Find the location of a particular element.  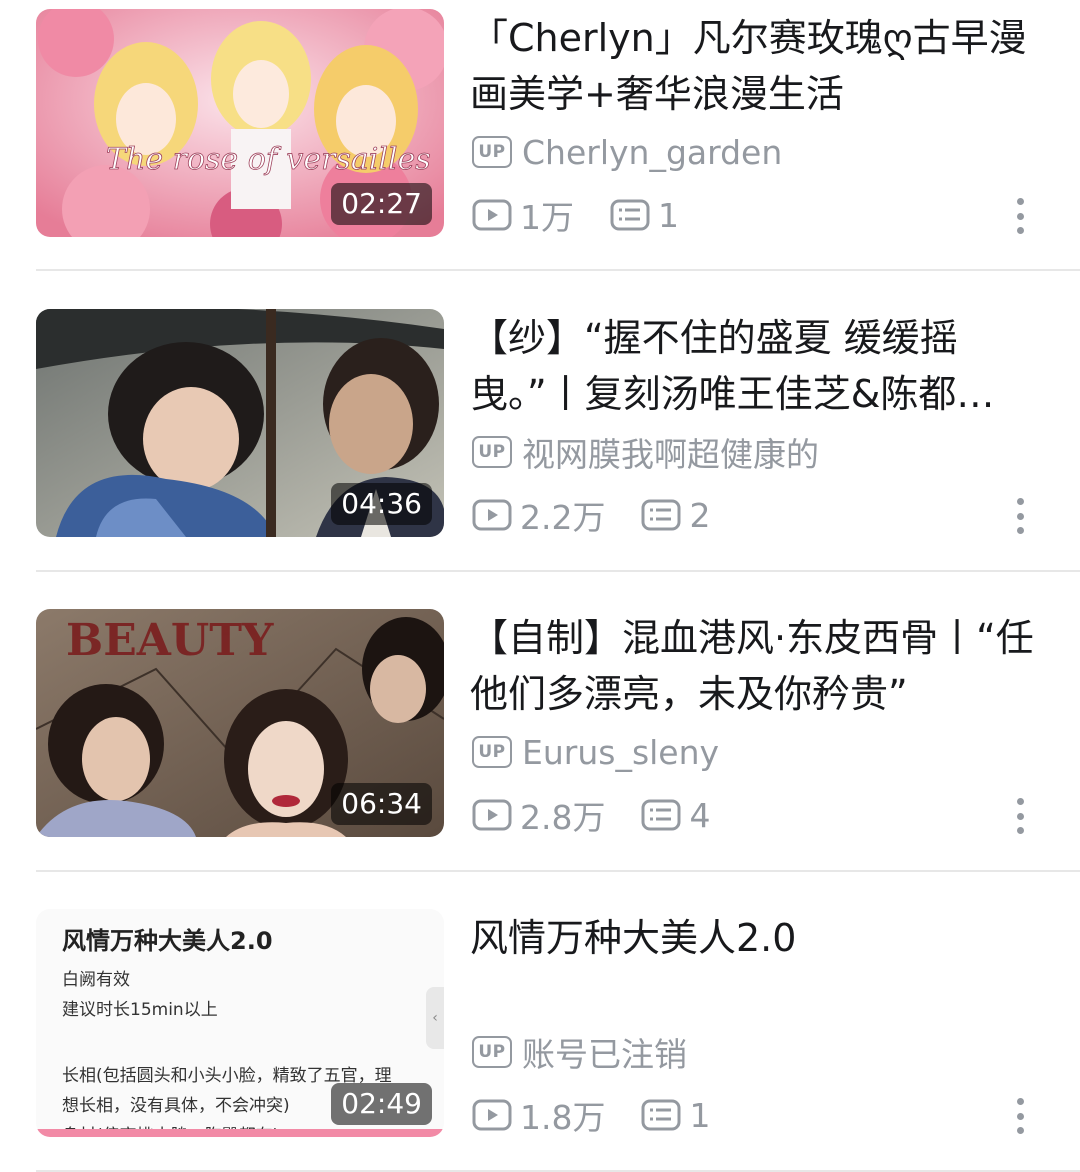

view-count: 2.8万 is located at coordinates (563, 817).